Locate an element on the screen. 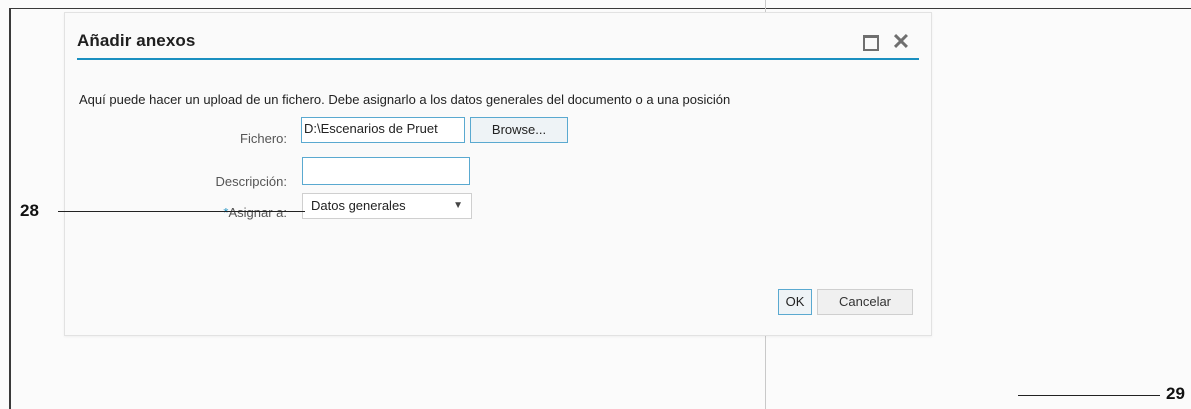 The image size is (1191, 409). dialog-title: Añadir anexos is located at coordinates (136, 40).